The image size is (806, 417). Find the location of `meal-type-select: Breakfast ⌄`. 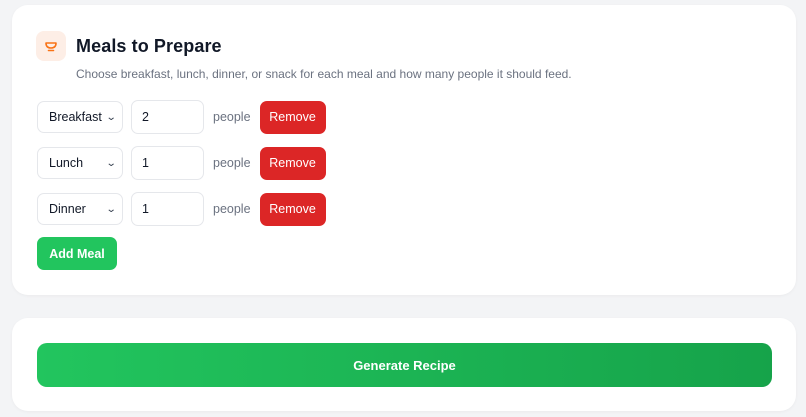

meal-type-select: Breakfast ⌄ is located at coordinates (80, 117).